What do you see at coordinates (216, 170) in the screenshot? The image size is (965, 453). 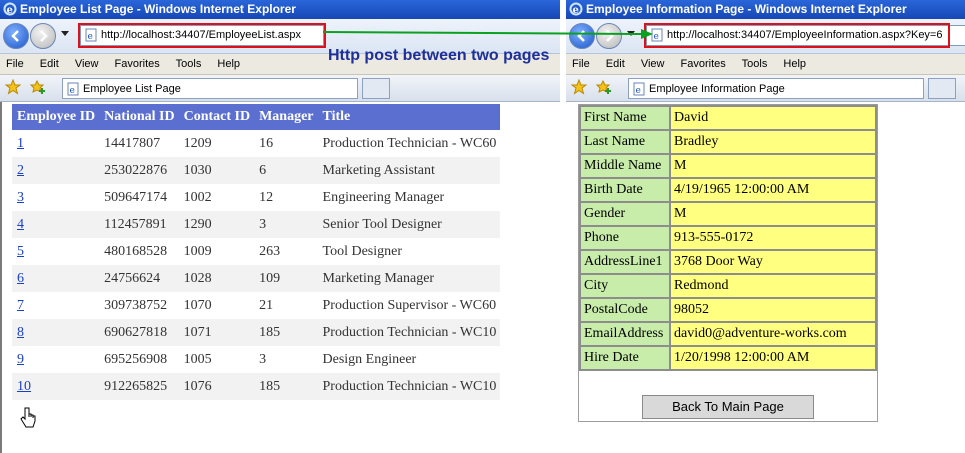 I see `contact-id-cell: 1030` at bounding box center [216, 170].